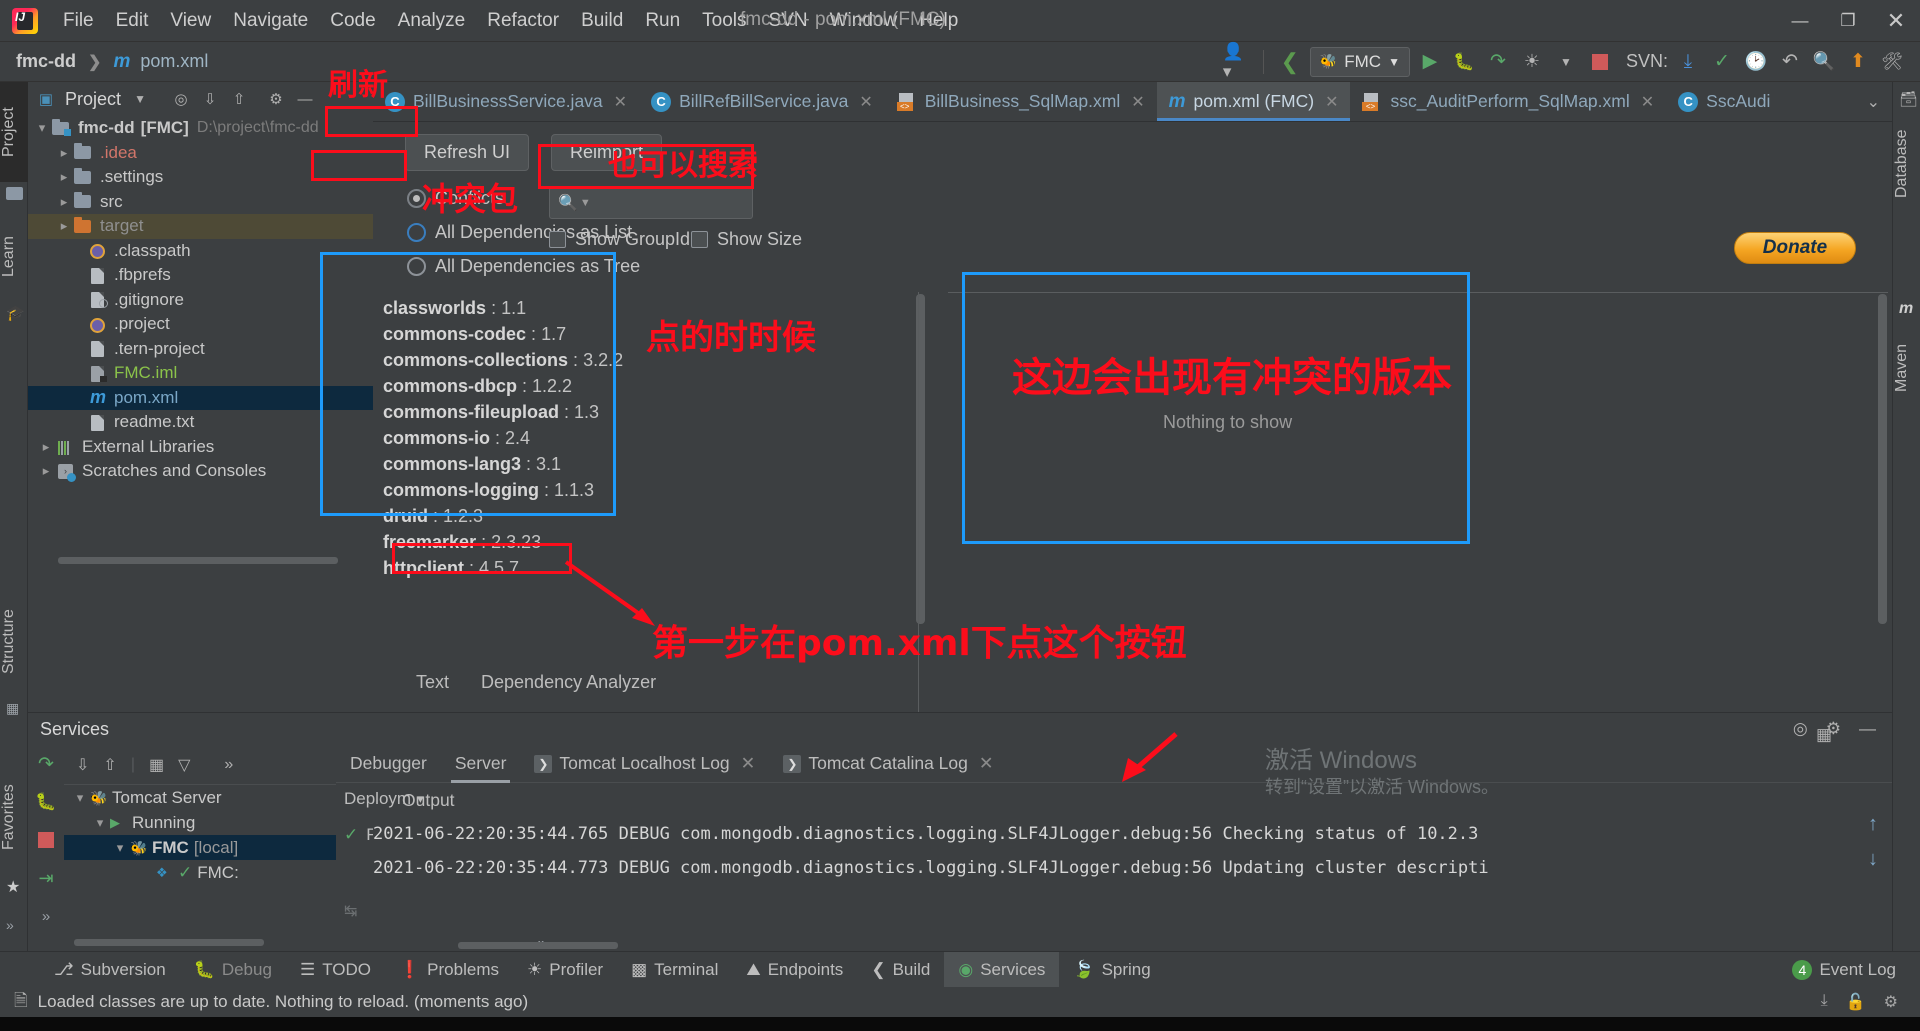 This screenshot has height=1031, width=1920. I want to click on scroll-up-button: ↑, so click(1873, 824).